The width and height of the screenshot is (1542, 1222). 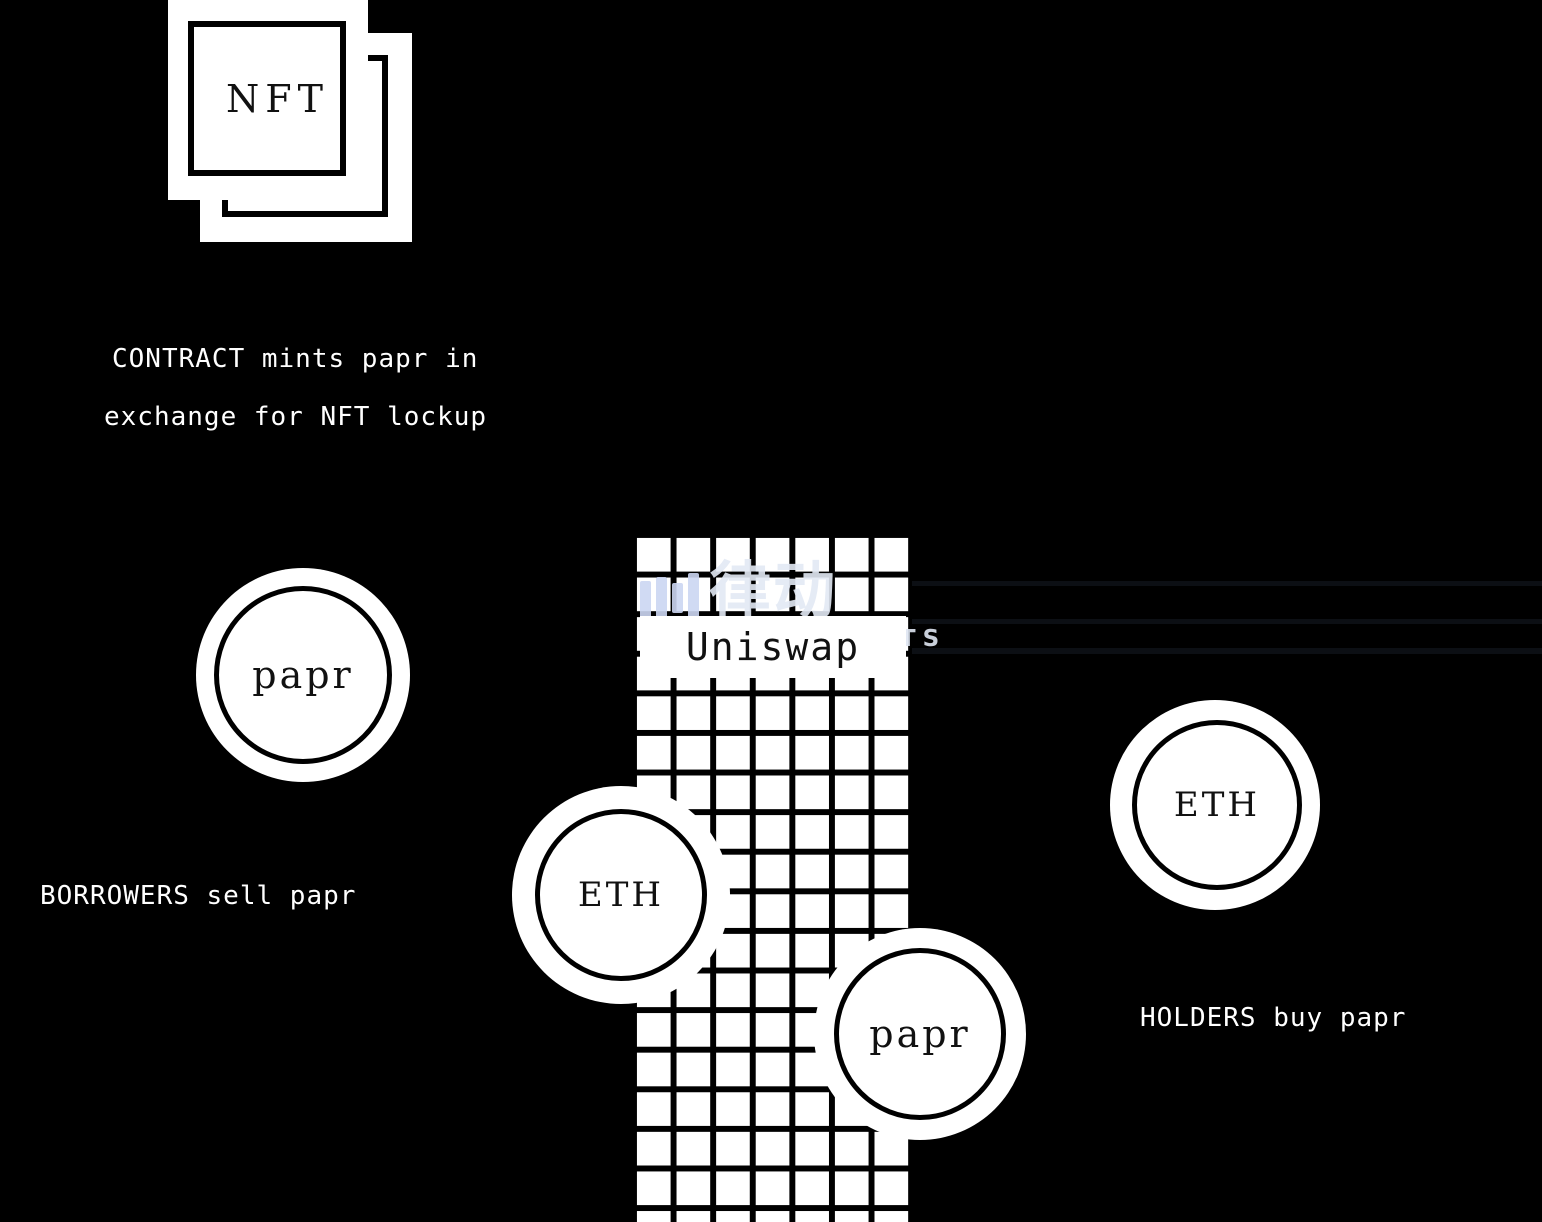 I want to click on token-papr-pool: papr, so click(x=920, y=1034).